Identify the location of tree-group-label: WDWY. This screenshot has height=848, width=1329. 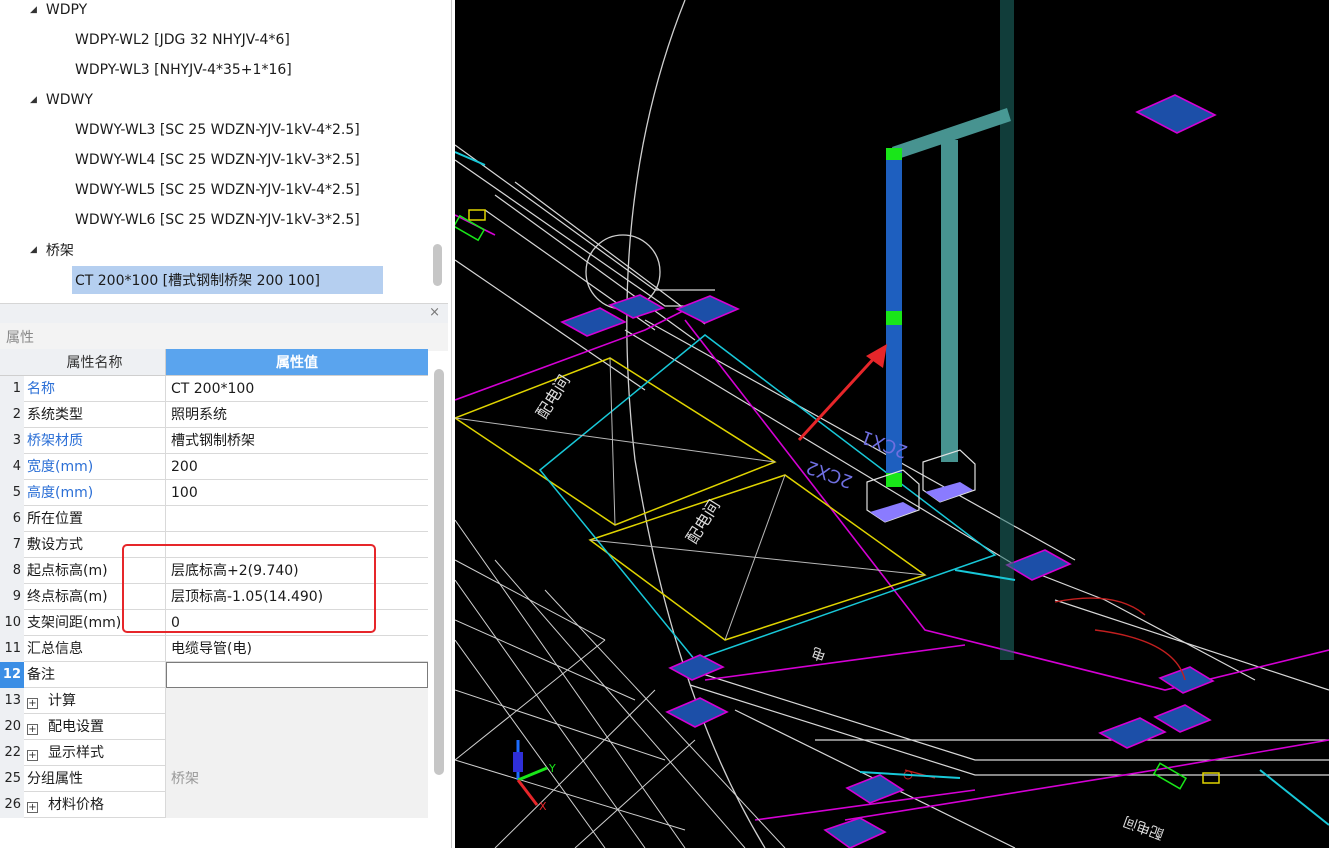
(69, 100).